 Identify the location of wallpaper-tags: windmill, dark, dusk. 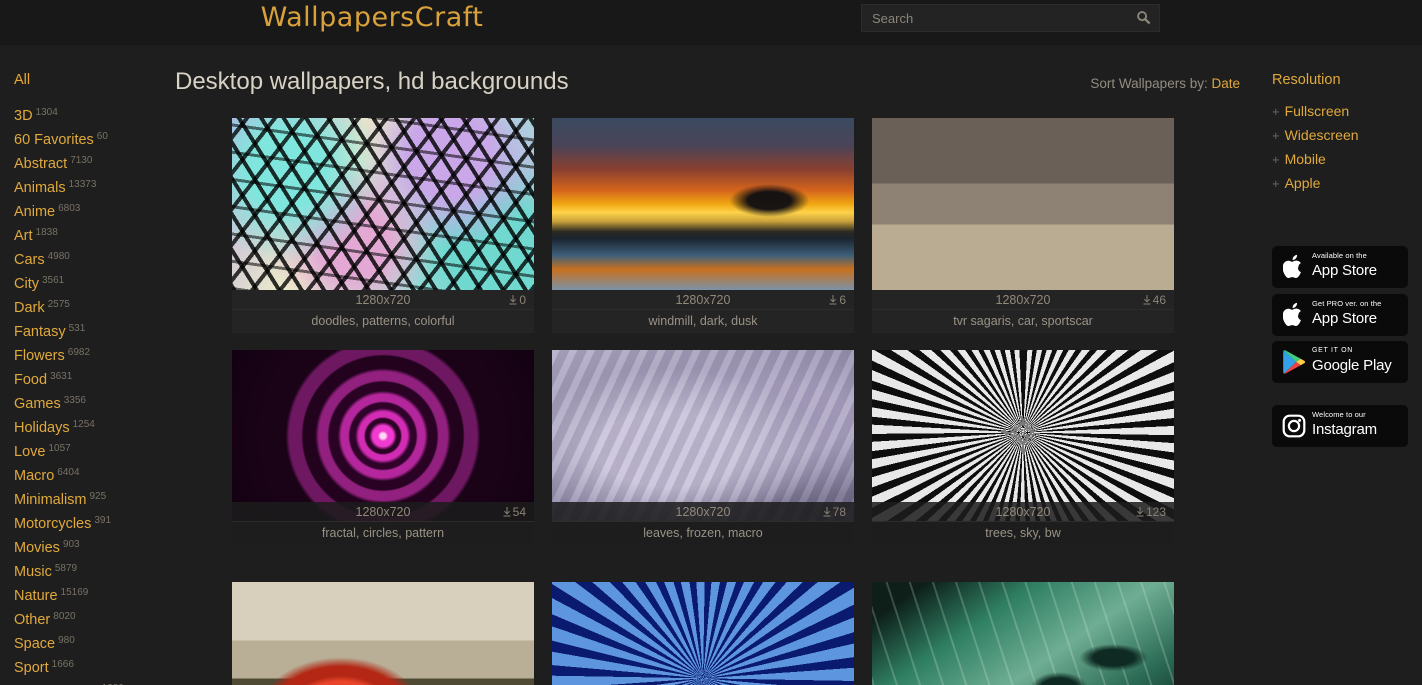
(703, 321).